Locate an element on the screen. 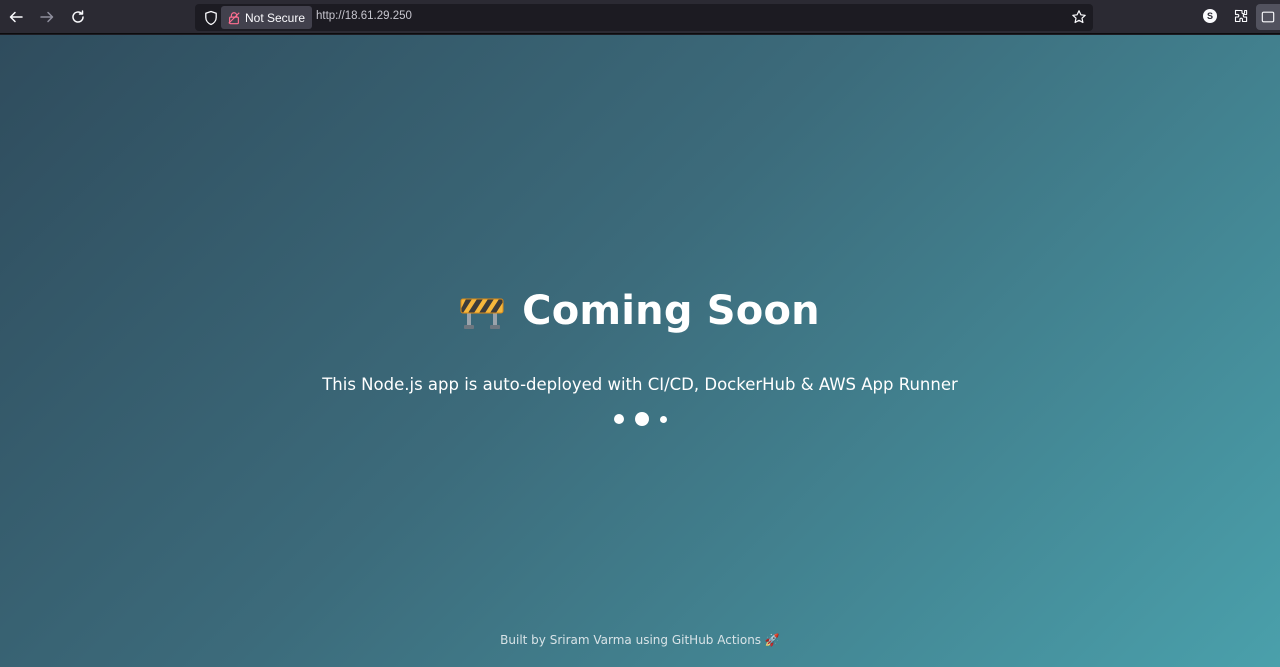  forward-icon is located at coordinates (47, 17).